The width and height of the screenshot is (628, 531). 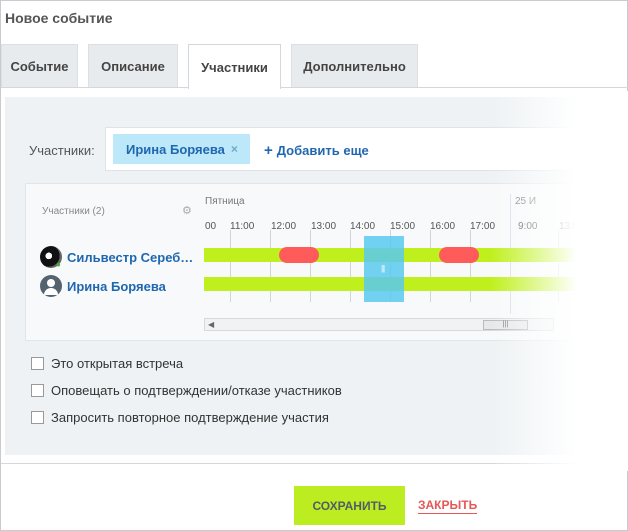 I want to click on hour-label: 14:00, so click(x=363, y=226).